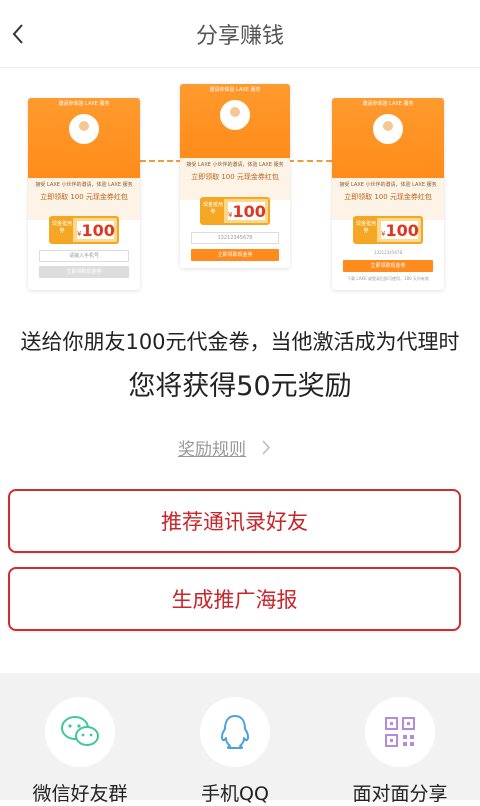  Describe the element at coordinates (234, 599) in the screenshot. I see `generate-poster-button: 生成推广海报` at that location.